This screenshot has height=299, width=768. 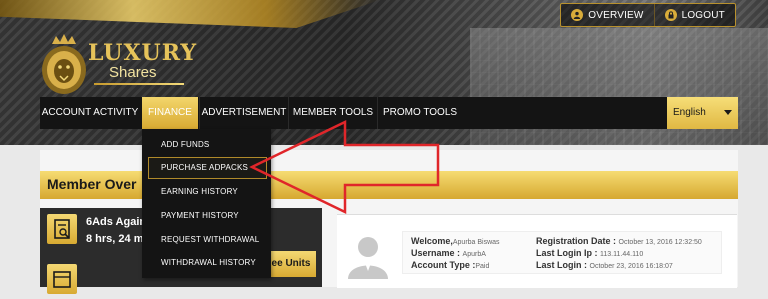 What do you see at coordinates (689, 112) in the screenshot?
I see `language-value: English` at bounding box center [689, 112].